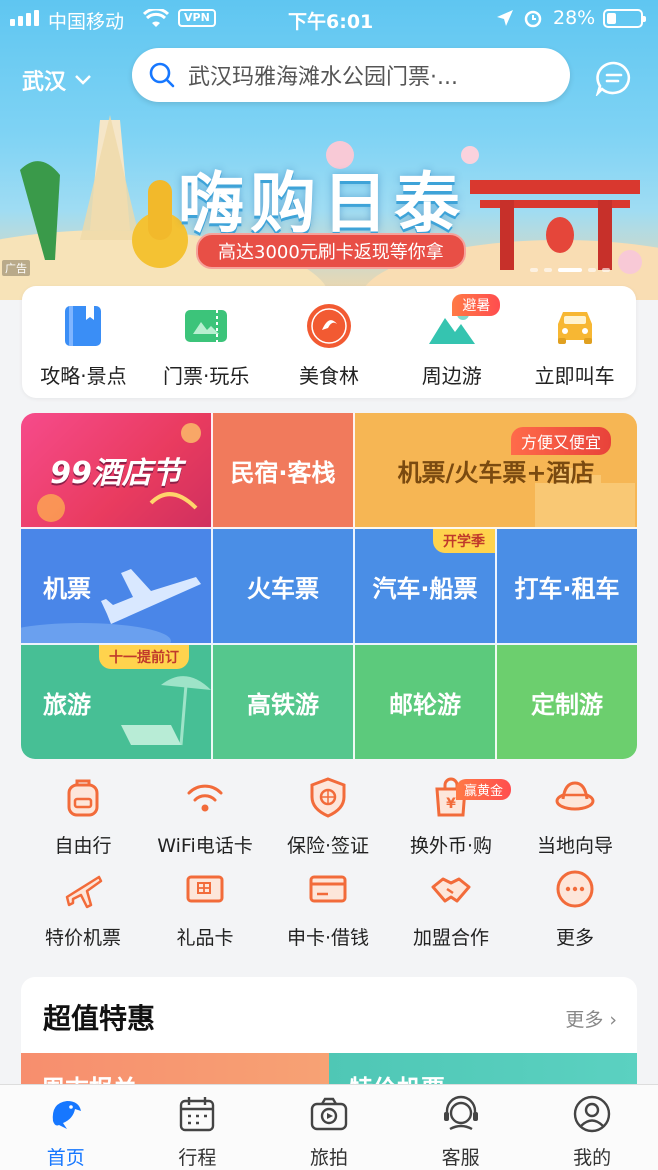 The image size is (658, 1170). I want to click on tab-itinerary: 行程, so click(198, 1127).